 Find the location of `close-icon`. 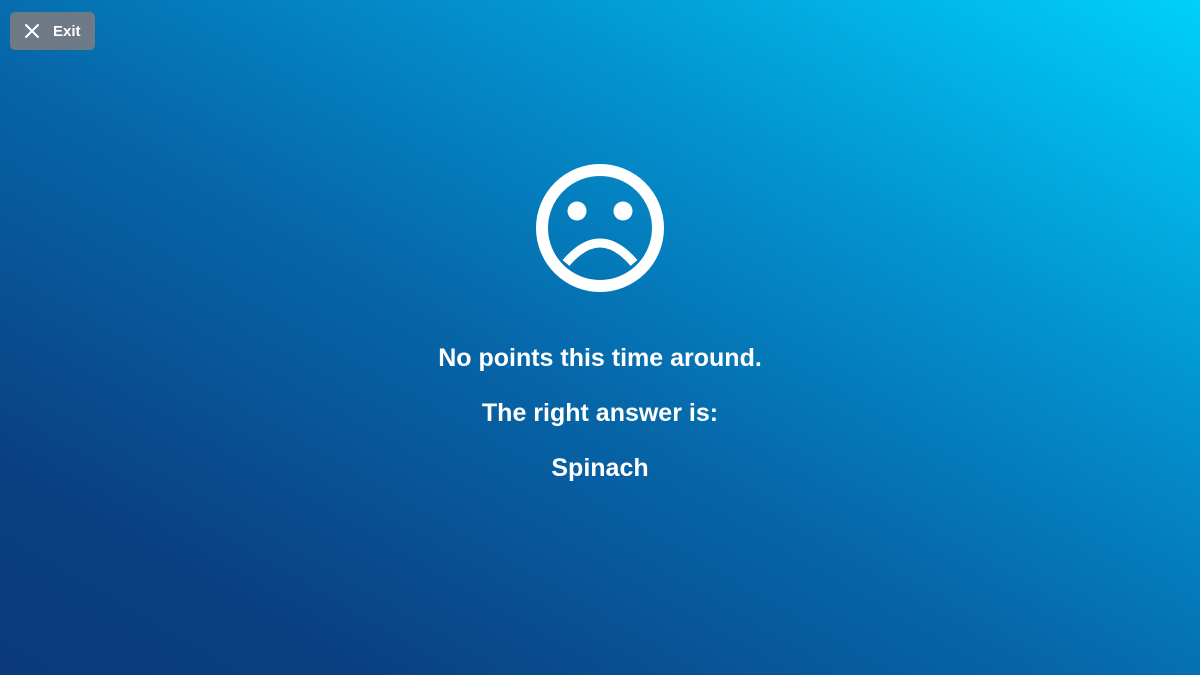

close-icon is located at coordinates (32, 31).